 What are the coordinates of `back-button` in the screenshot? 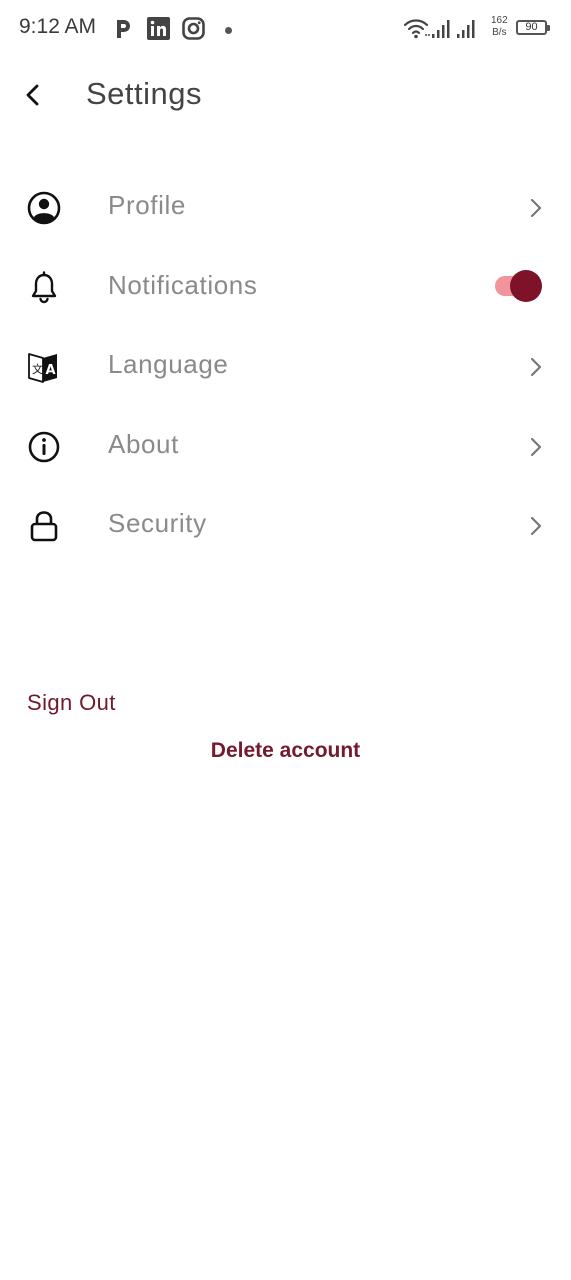 It's located at (34, 95).